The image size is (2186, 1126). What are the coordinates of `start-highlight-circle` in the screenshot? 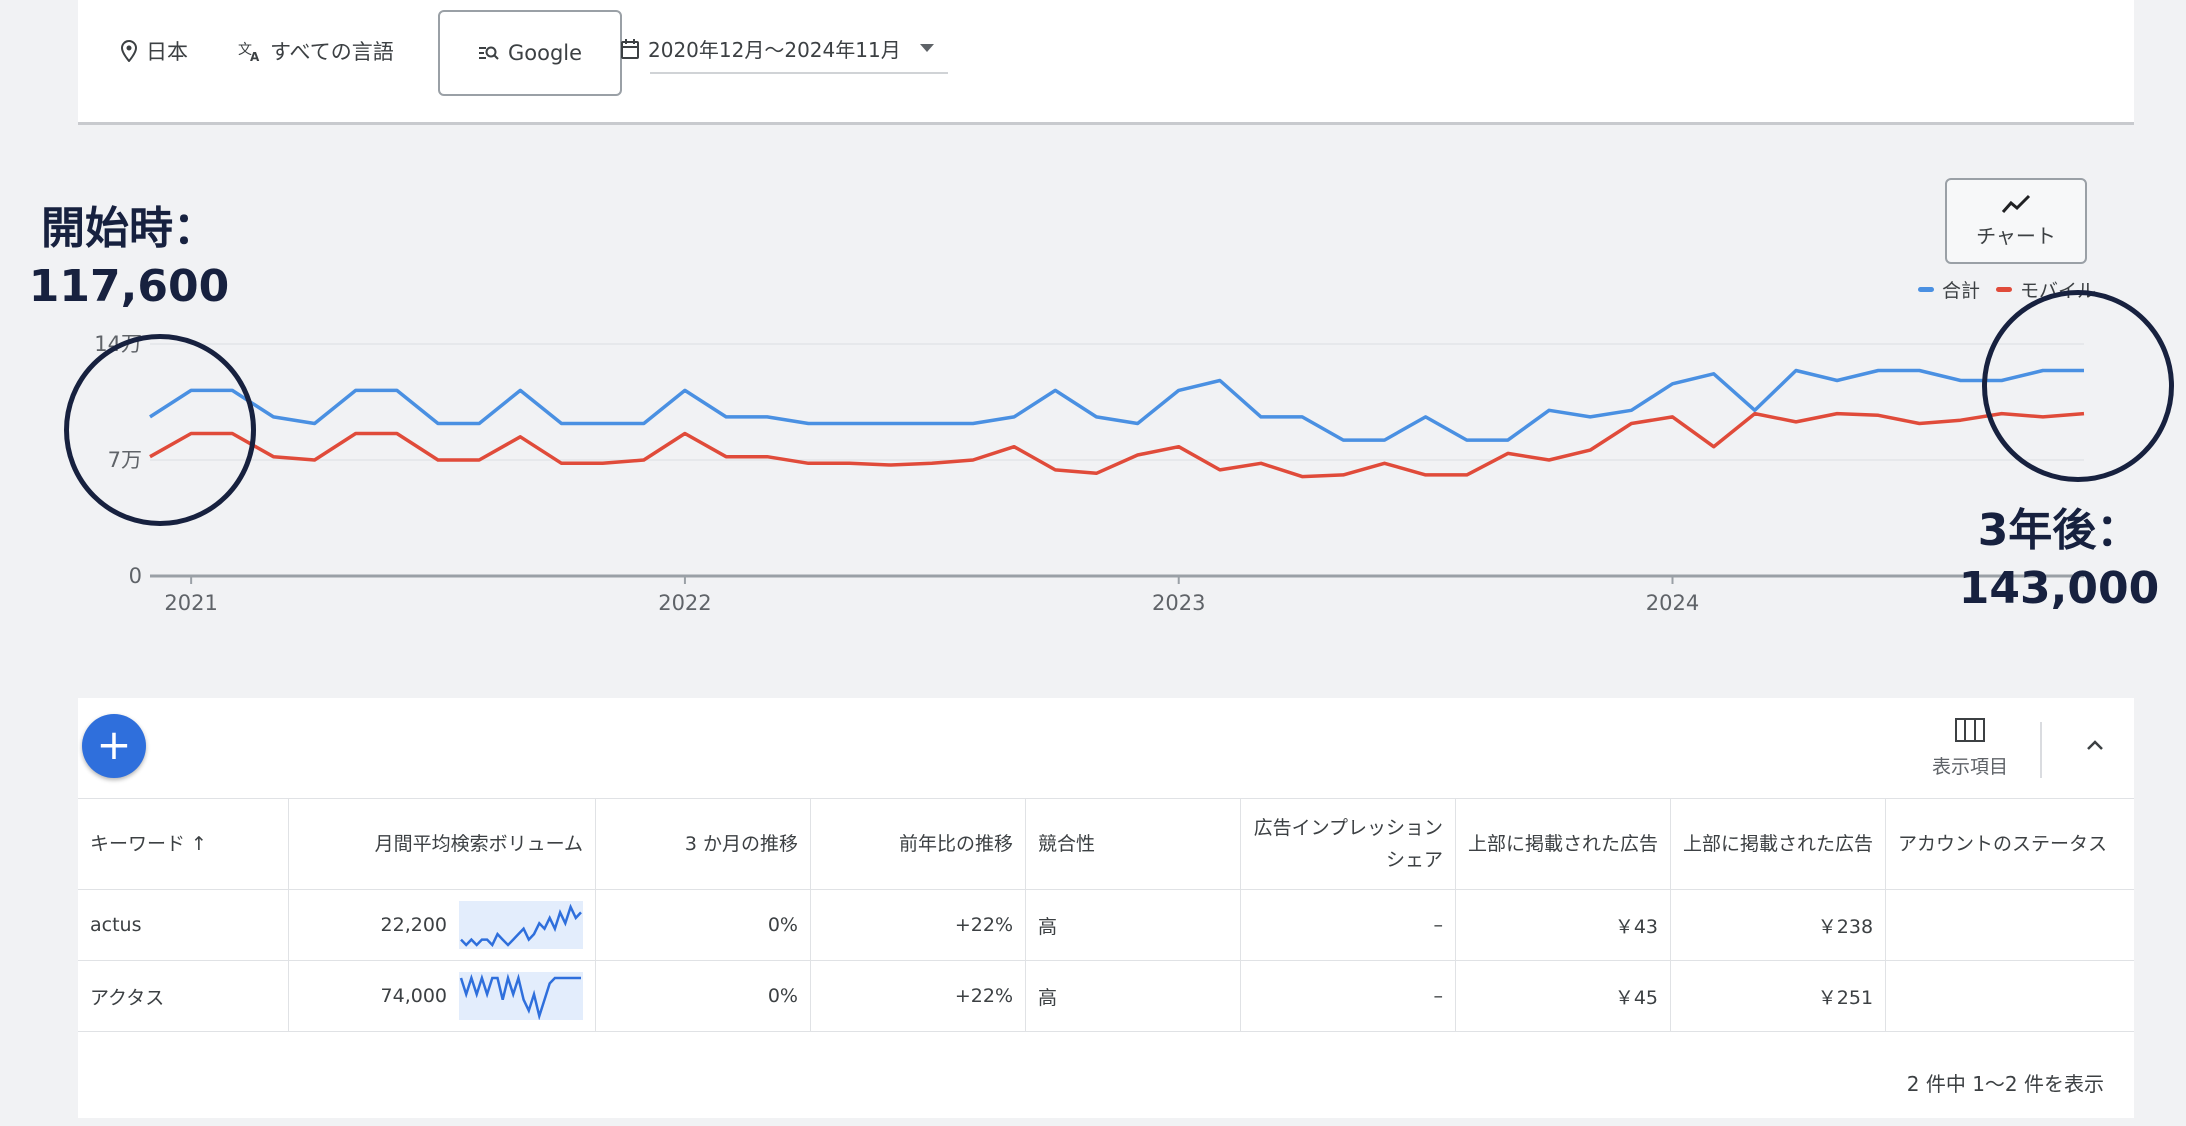 It's located at (160, 430).